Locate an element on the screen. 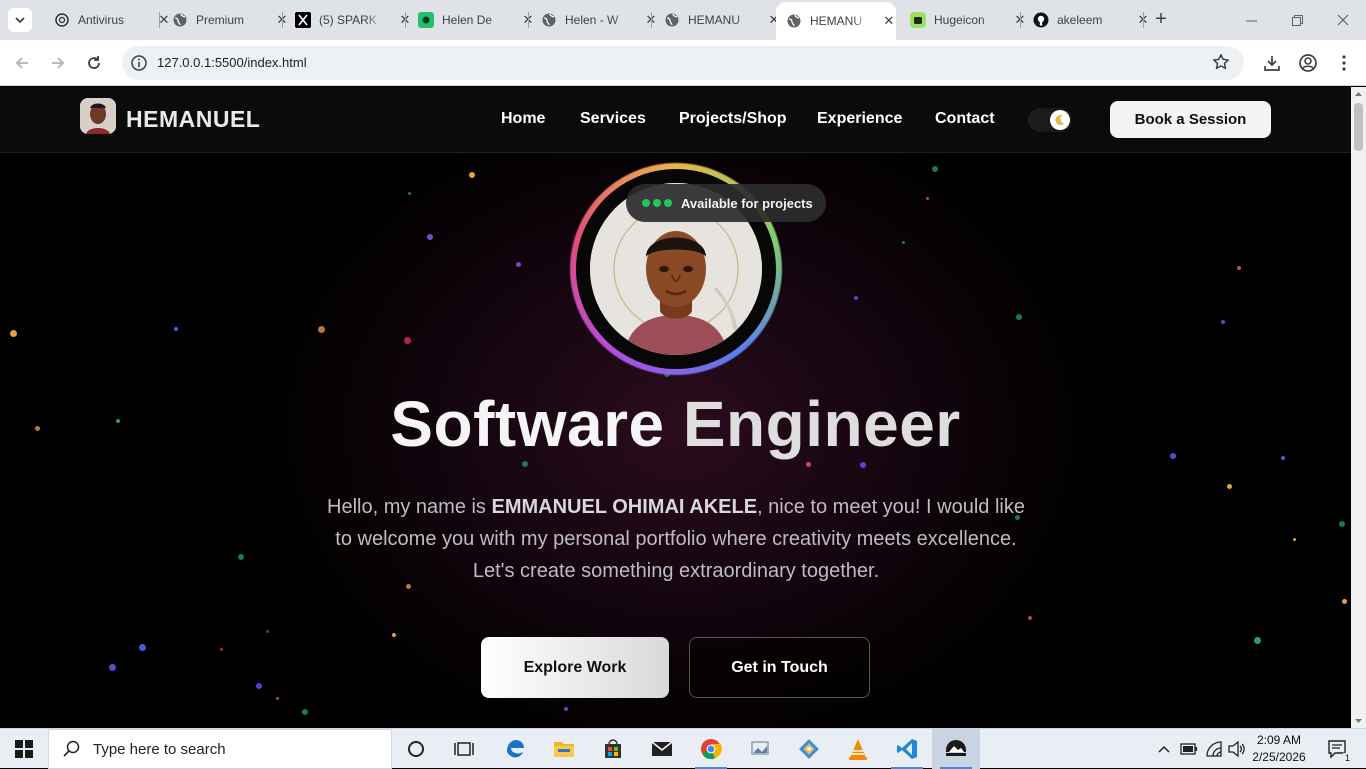  availability-badge: Available for projects is located at coordinates (726, 203).